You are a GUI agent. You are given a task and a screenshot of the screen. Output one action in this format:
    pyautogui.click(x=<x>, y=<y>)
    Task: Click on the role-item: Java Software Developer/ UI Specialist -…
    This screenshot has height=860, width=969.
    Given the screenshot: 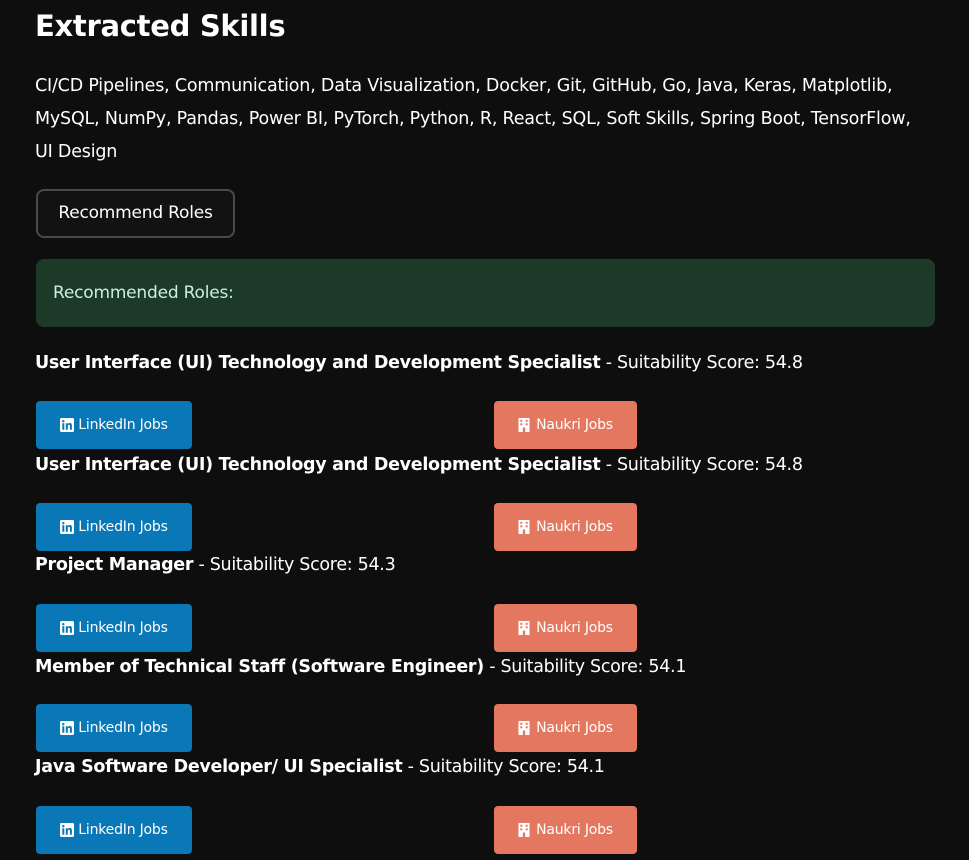 What is the action you would take?
    pyautogui.click(x=495, y=807)
    